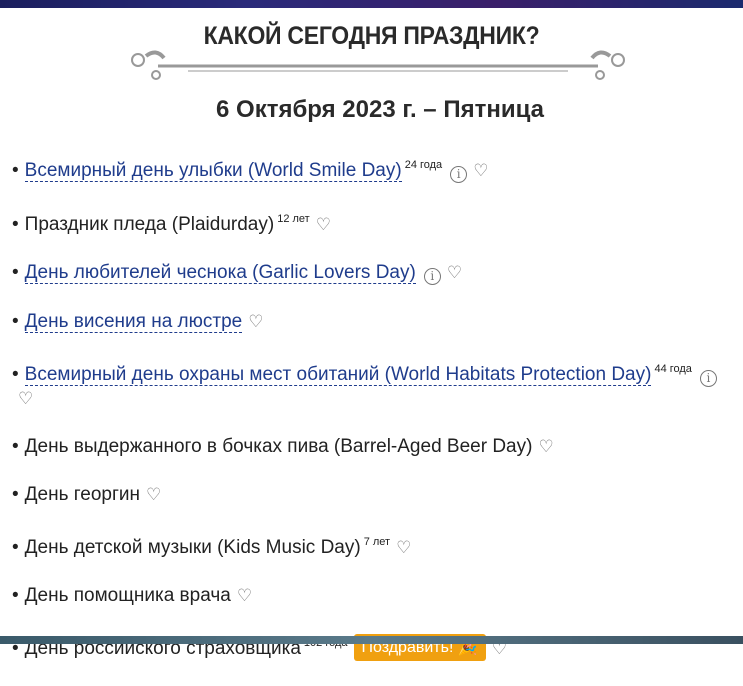  I want to click on holiday-name: День помощника врача, so click(127, 595).